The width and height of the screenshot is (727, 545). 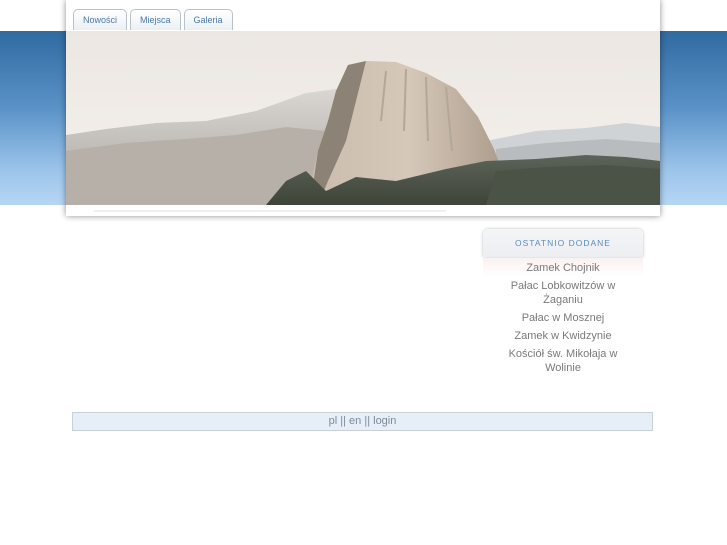 I want to click on link-kosciol-wolin: Kościół św. Mikołaja w Wolinie, so click(x=563, y=361).